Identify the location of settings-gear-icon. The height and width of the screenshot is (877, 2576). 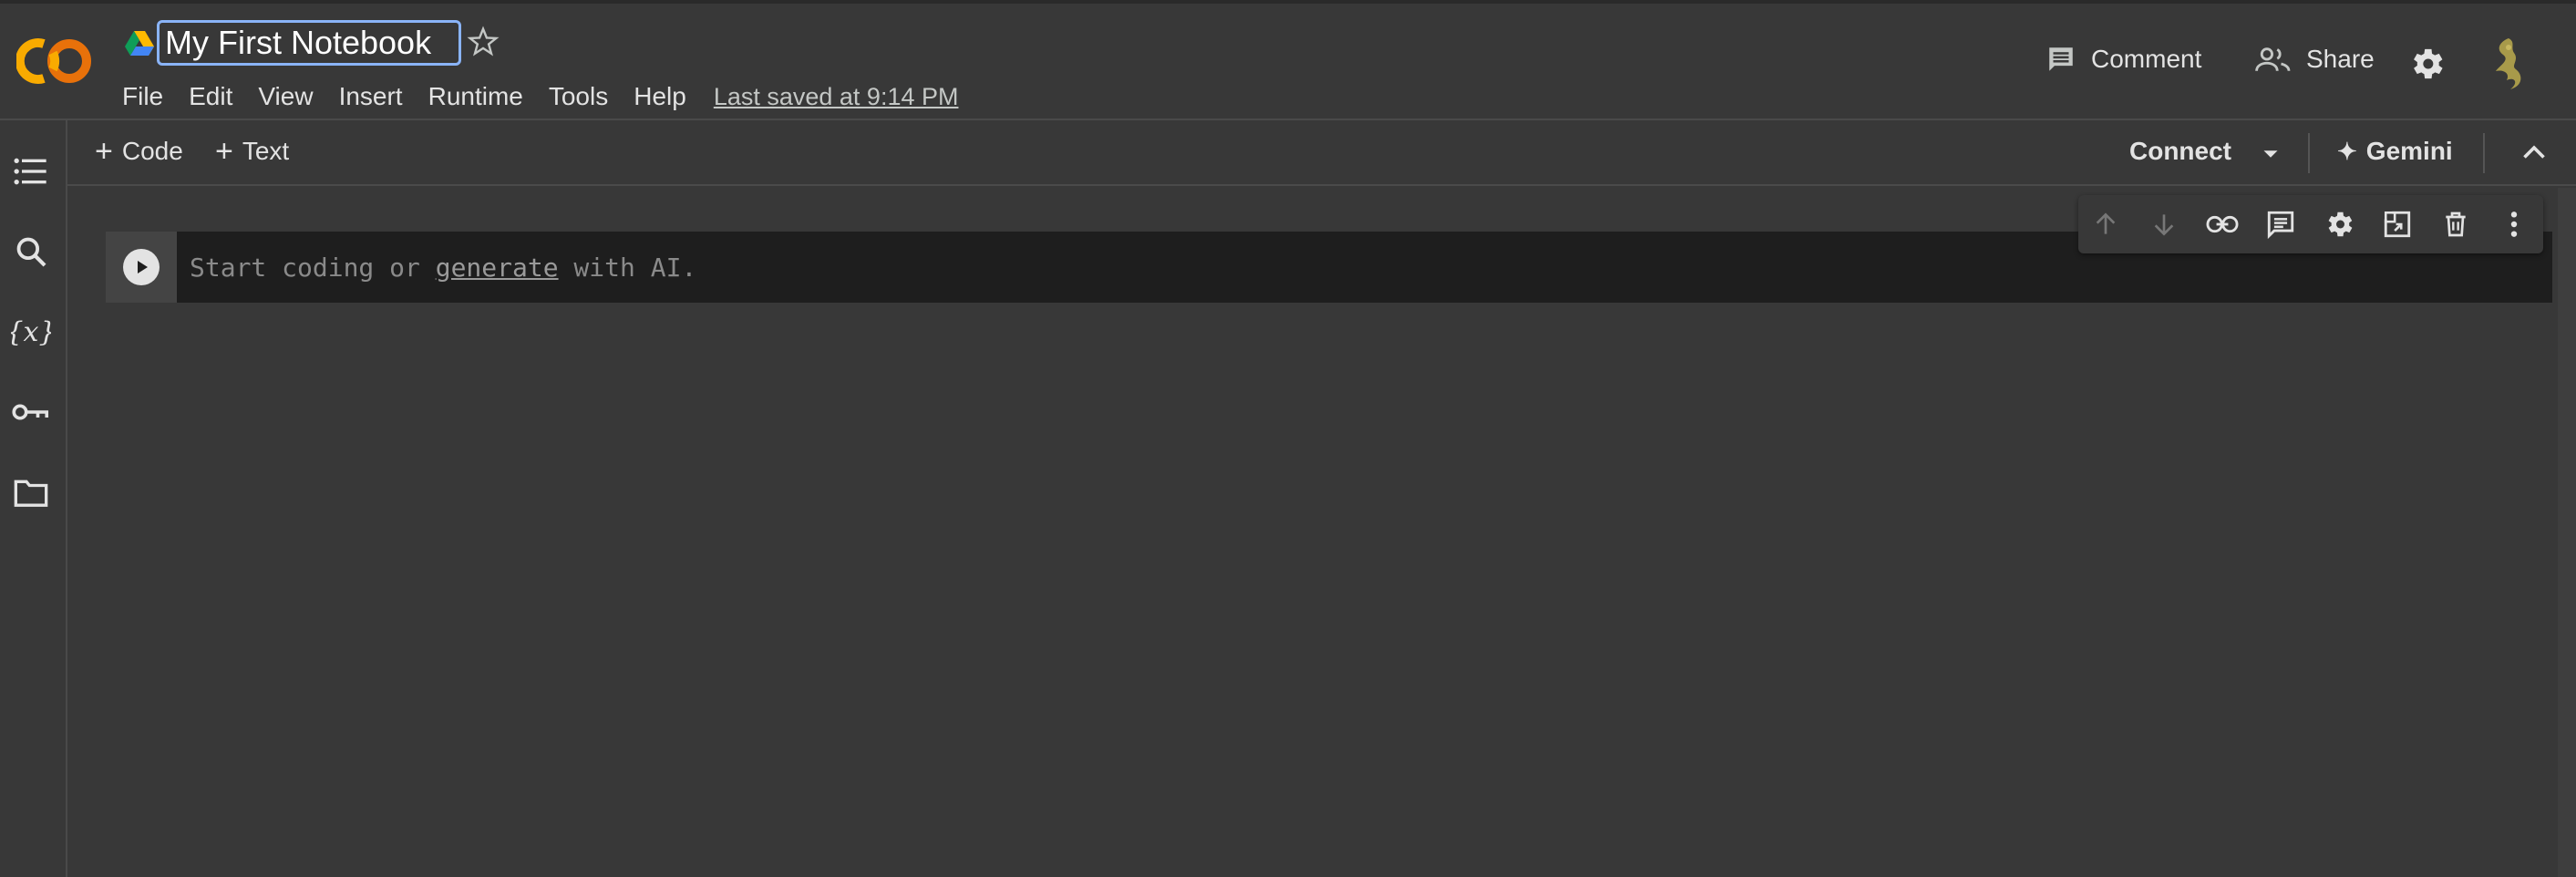
(2426, 64).